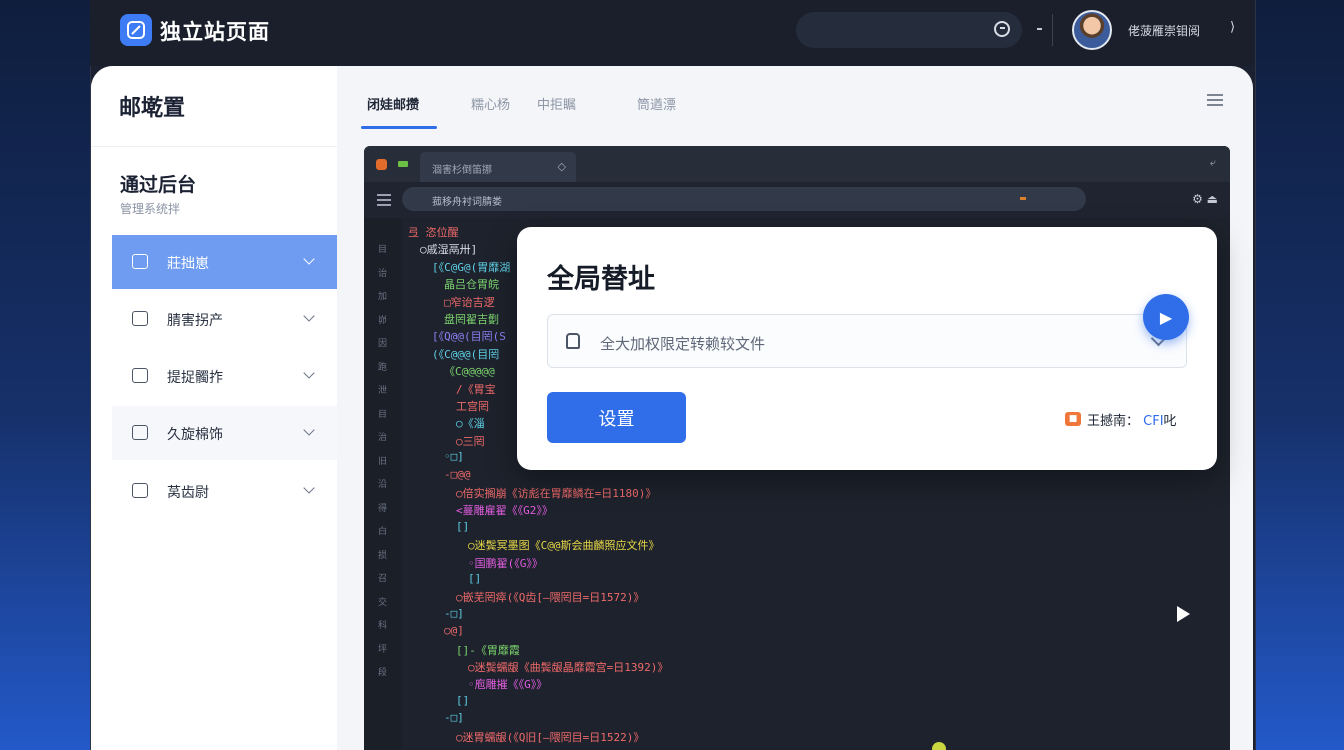 This screenshot has height=750, width=1344. I want to click on app-title: 独立站页面, so click(215, 32).